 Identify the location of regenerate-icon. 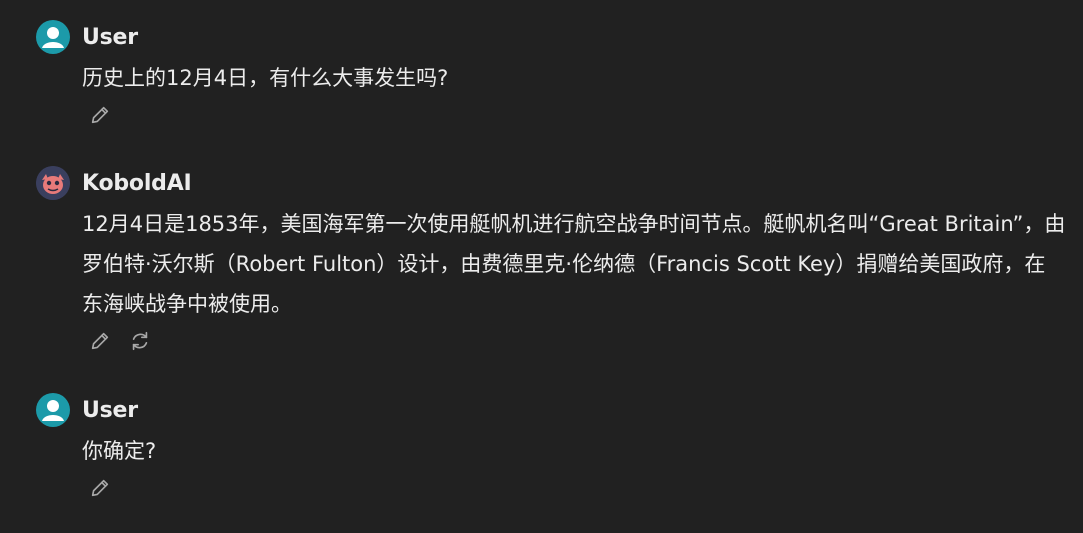
(140, 341).